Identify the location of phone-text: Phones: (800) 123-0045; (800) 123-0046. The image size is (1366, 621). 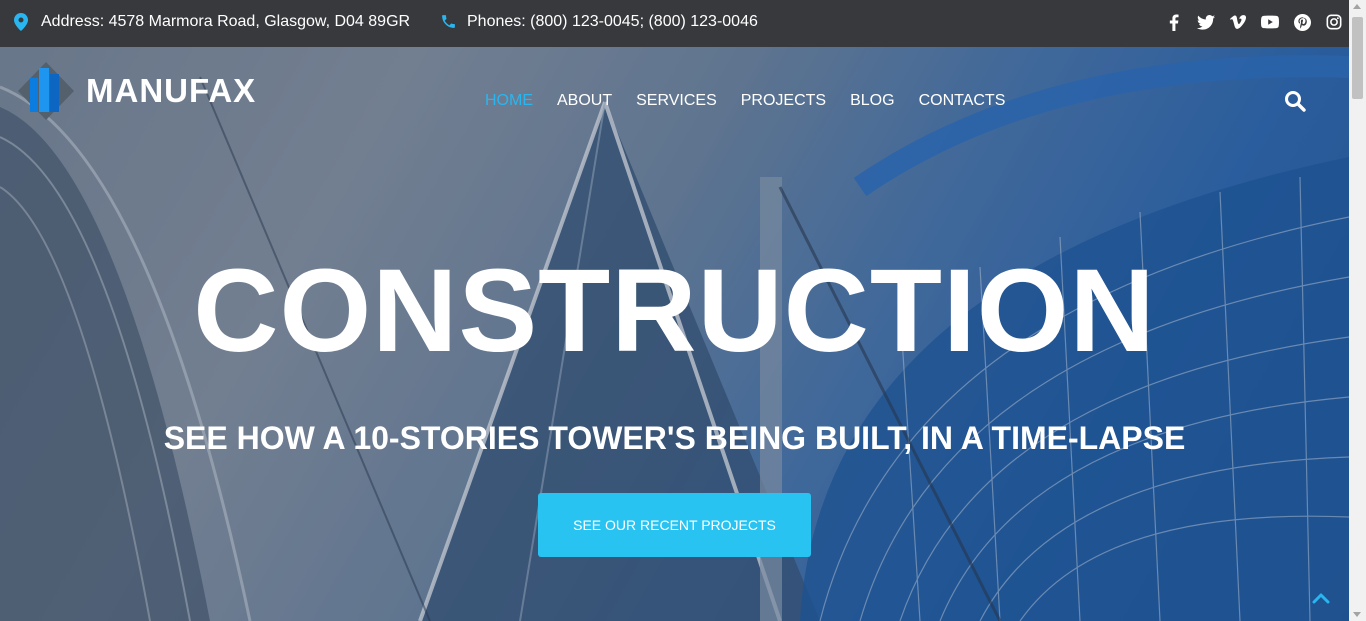
(612, 21).